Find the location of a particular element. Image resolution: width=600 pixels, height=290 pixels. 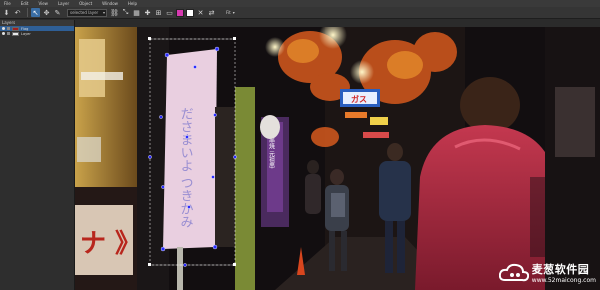

layer-label: Layer is located at coordinates (26, 33).